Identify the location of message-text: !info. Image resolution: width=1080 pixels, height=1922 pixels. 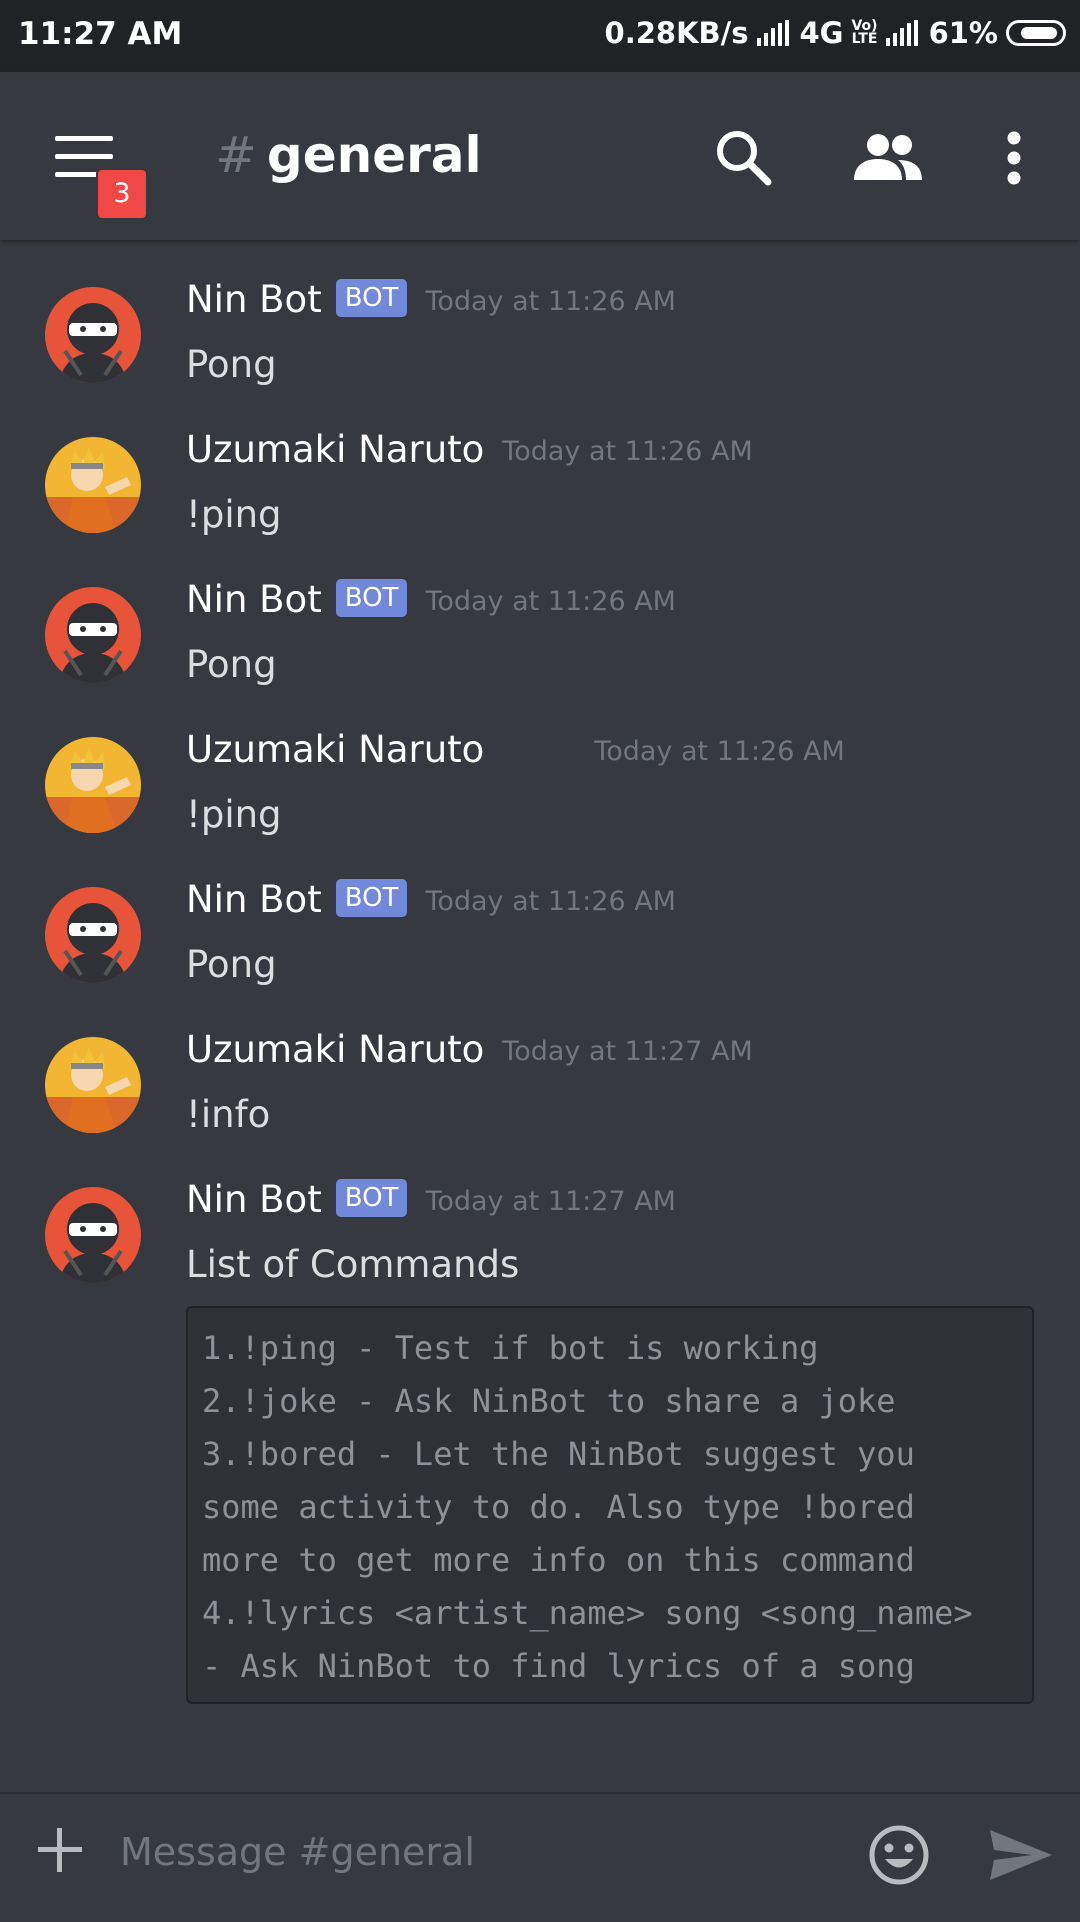
(228, 1114).